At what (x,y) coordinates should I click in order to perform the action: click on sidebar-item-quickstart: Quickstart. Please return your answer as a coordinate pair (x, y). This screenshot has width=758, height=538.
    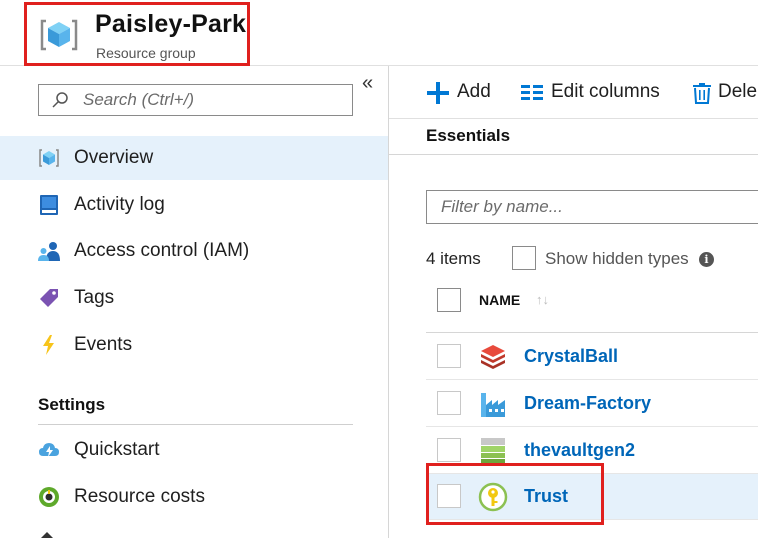
    Looking at the image, I should click on (194, 450).